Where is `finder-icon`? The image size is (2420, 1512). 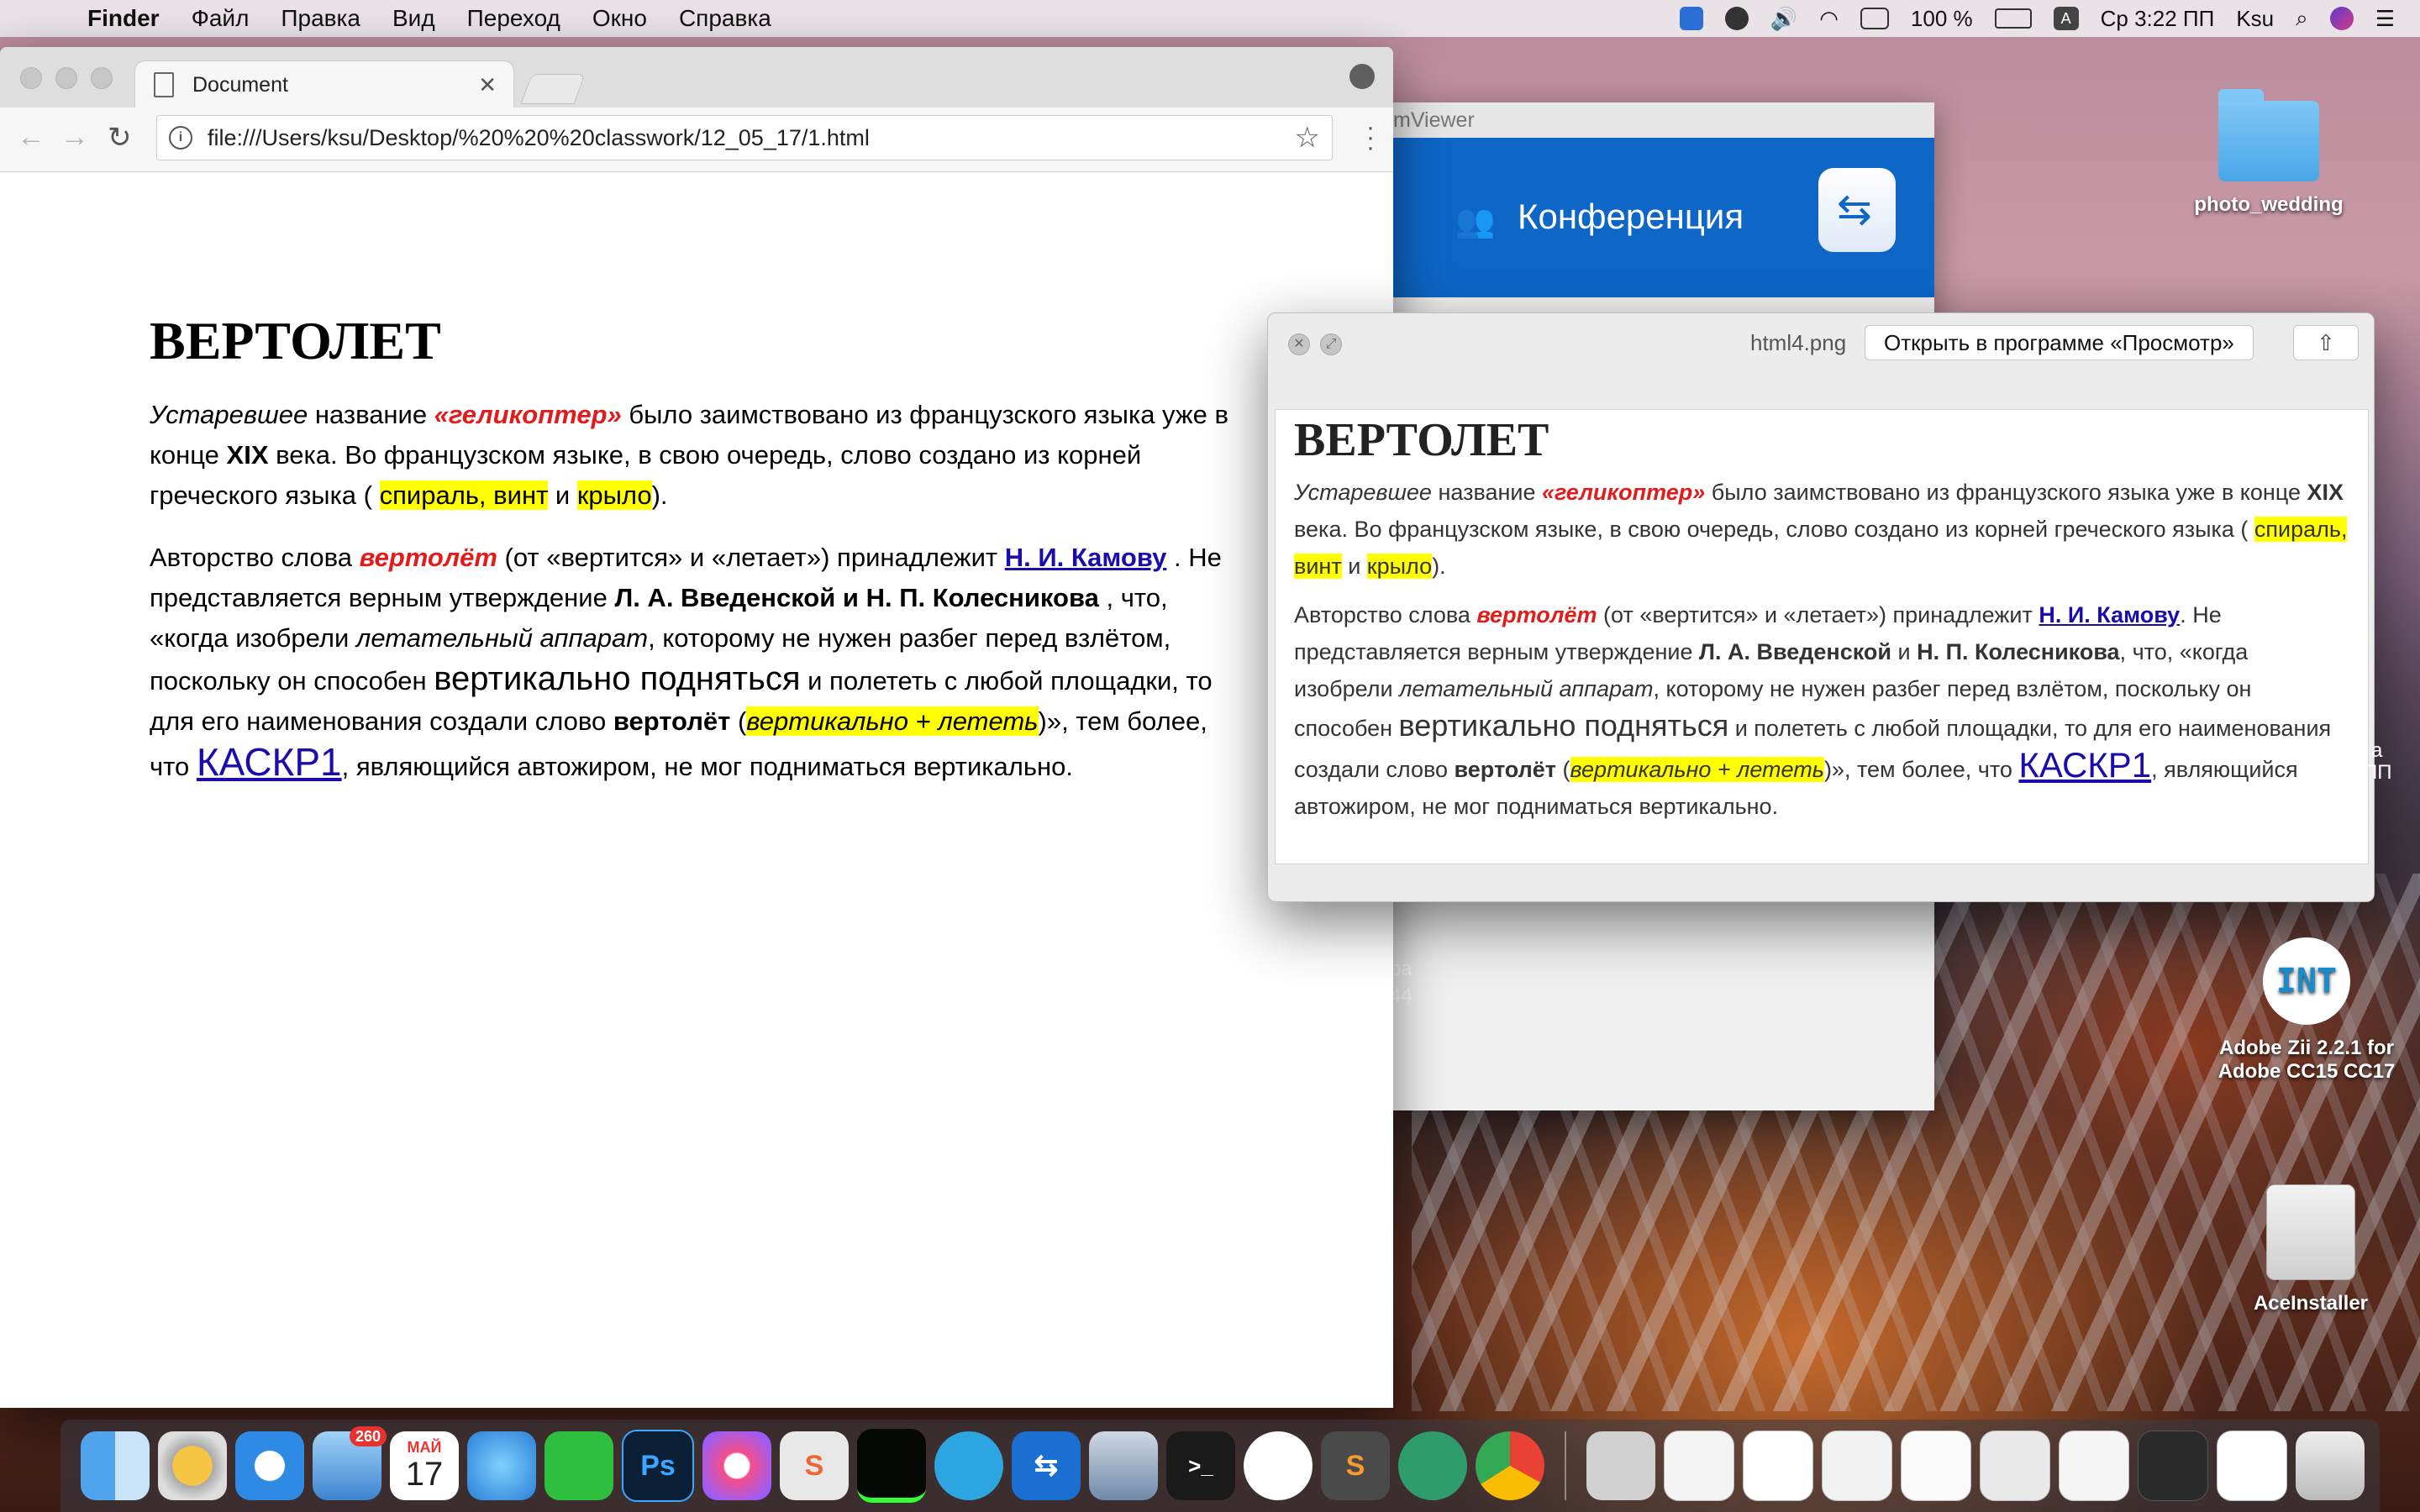 finder-icon is located at coordinates (116, 1465).